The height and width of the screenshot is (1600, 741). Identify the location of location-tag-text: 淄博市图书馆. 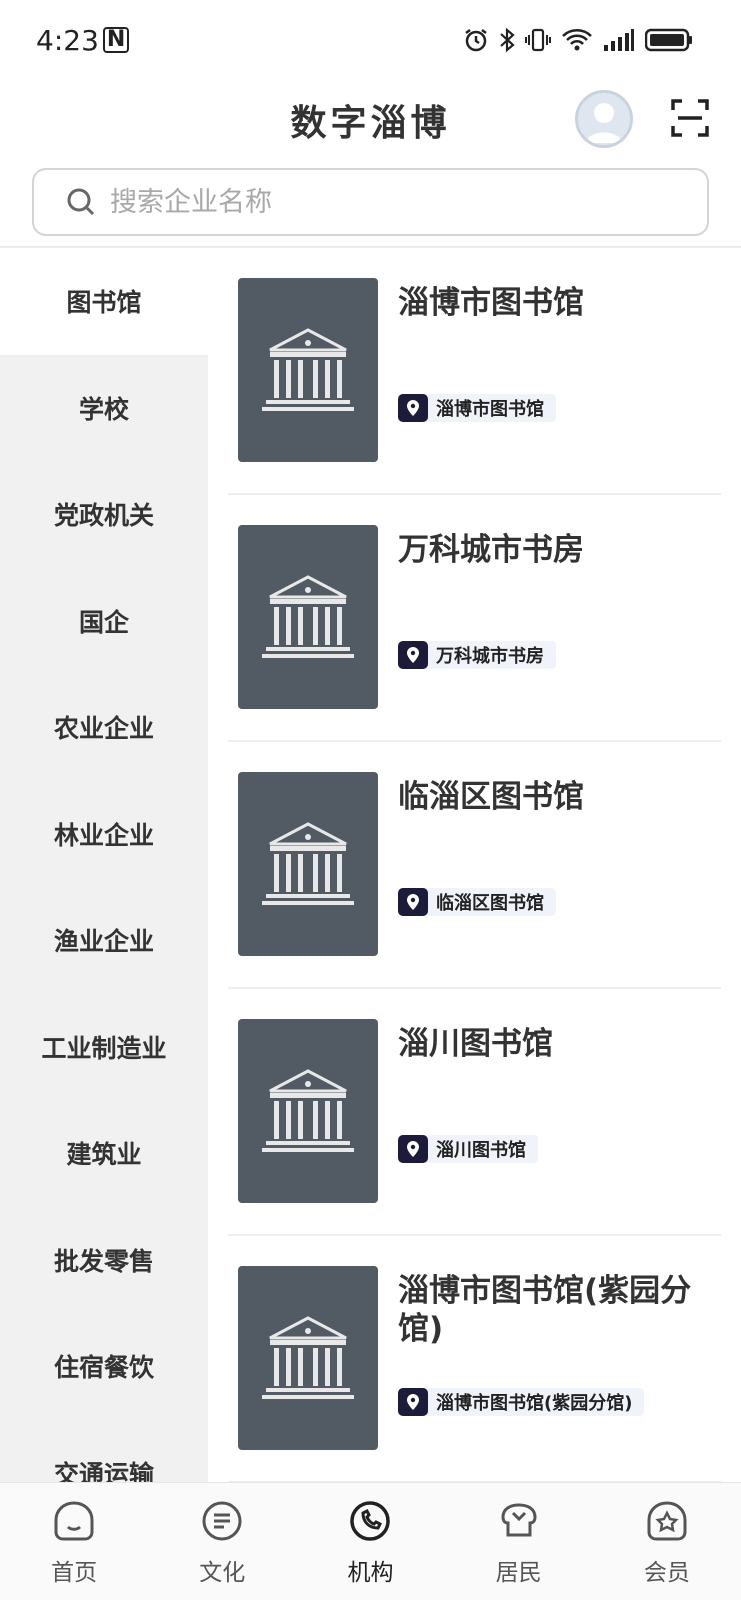
(490, 409).